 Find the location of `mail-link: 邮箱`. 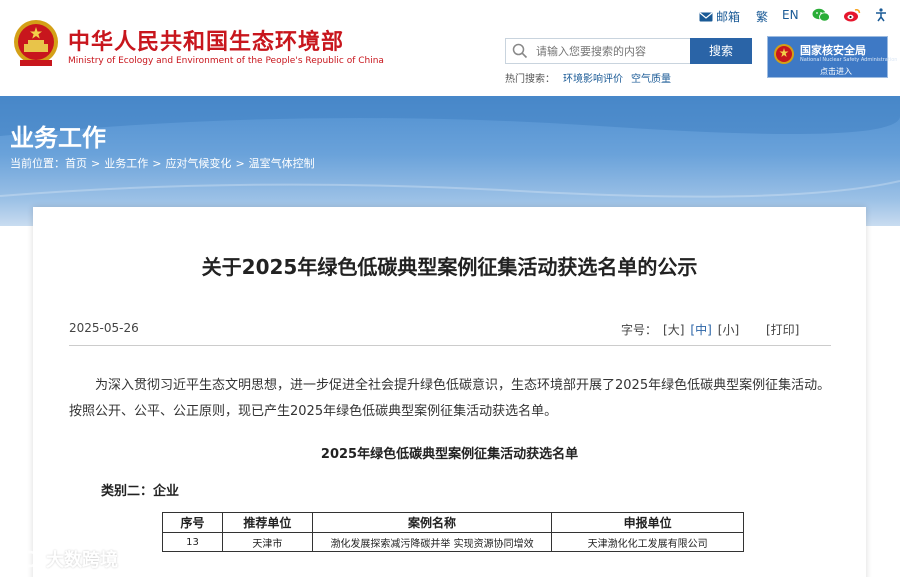

mail-link: 邮箱 is located at coordinates (719, 16).